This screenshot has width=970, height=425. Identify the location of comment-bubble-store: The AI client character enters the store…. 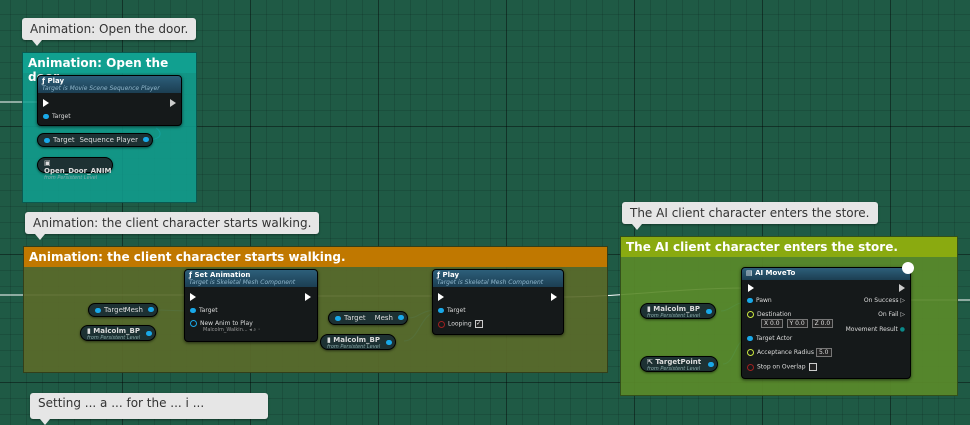
(750, 216).